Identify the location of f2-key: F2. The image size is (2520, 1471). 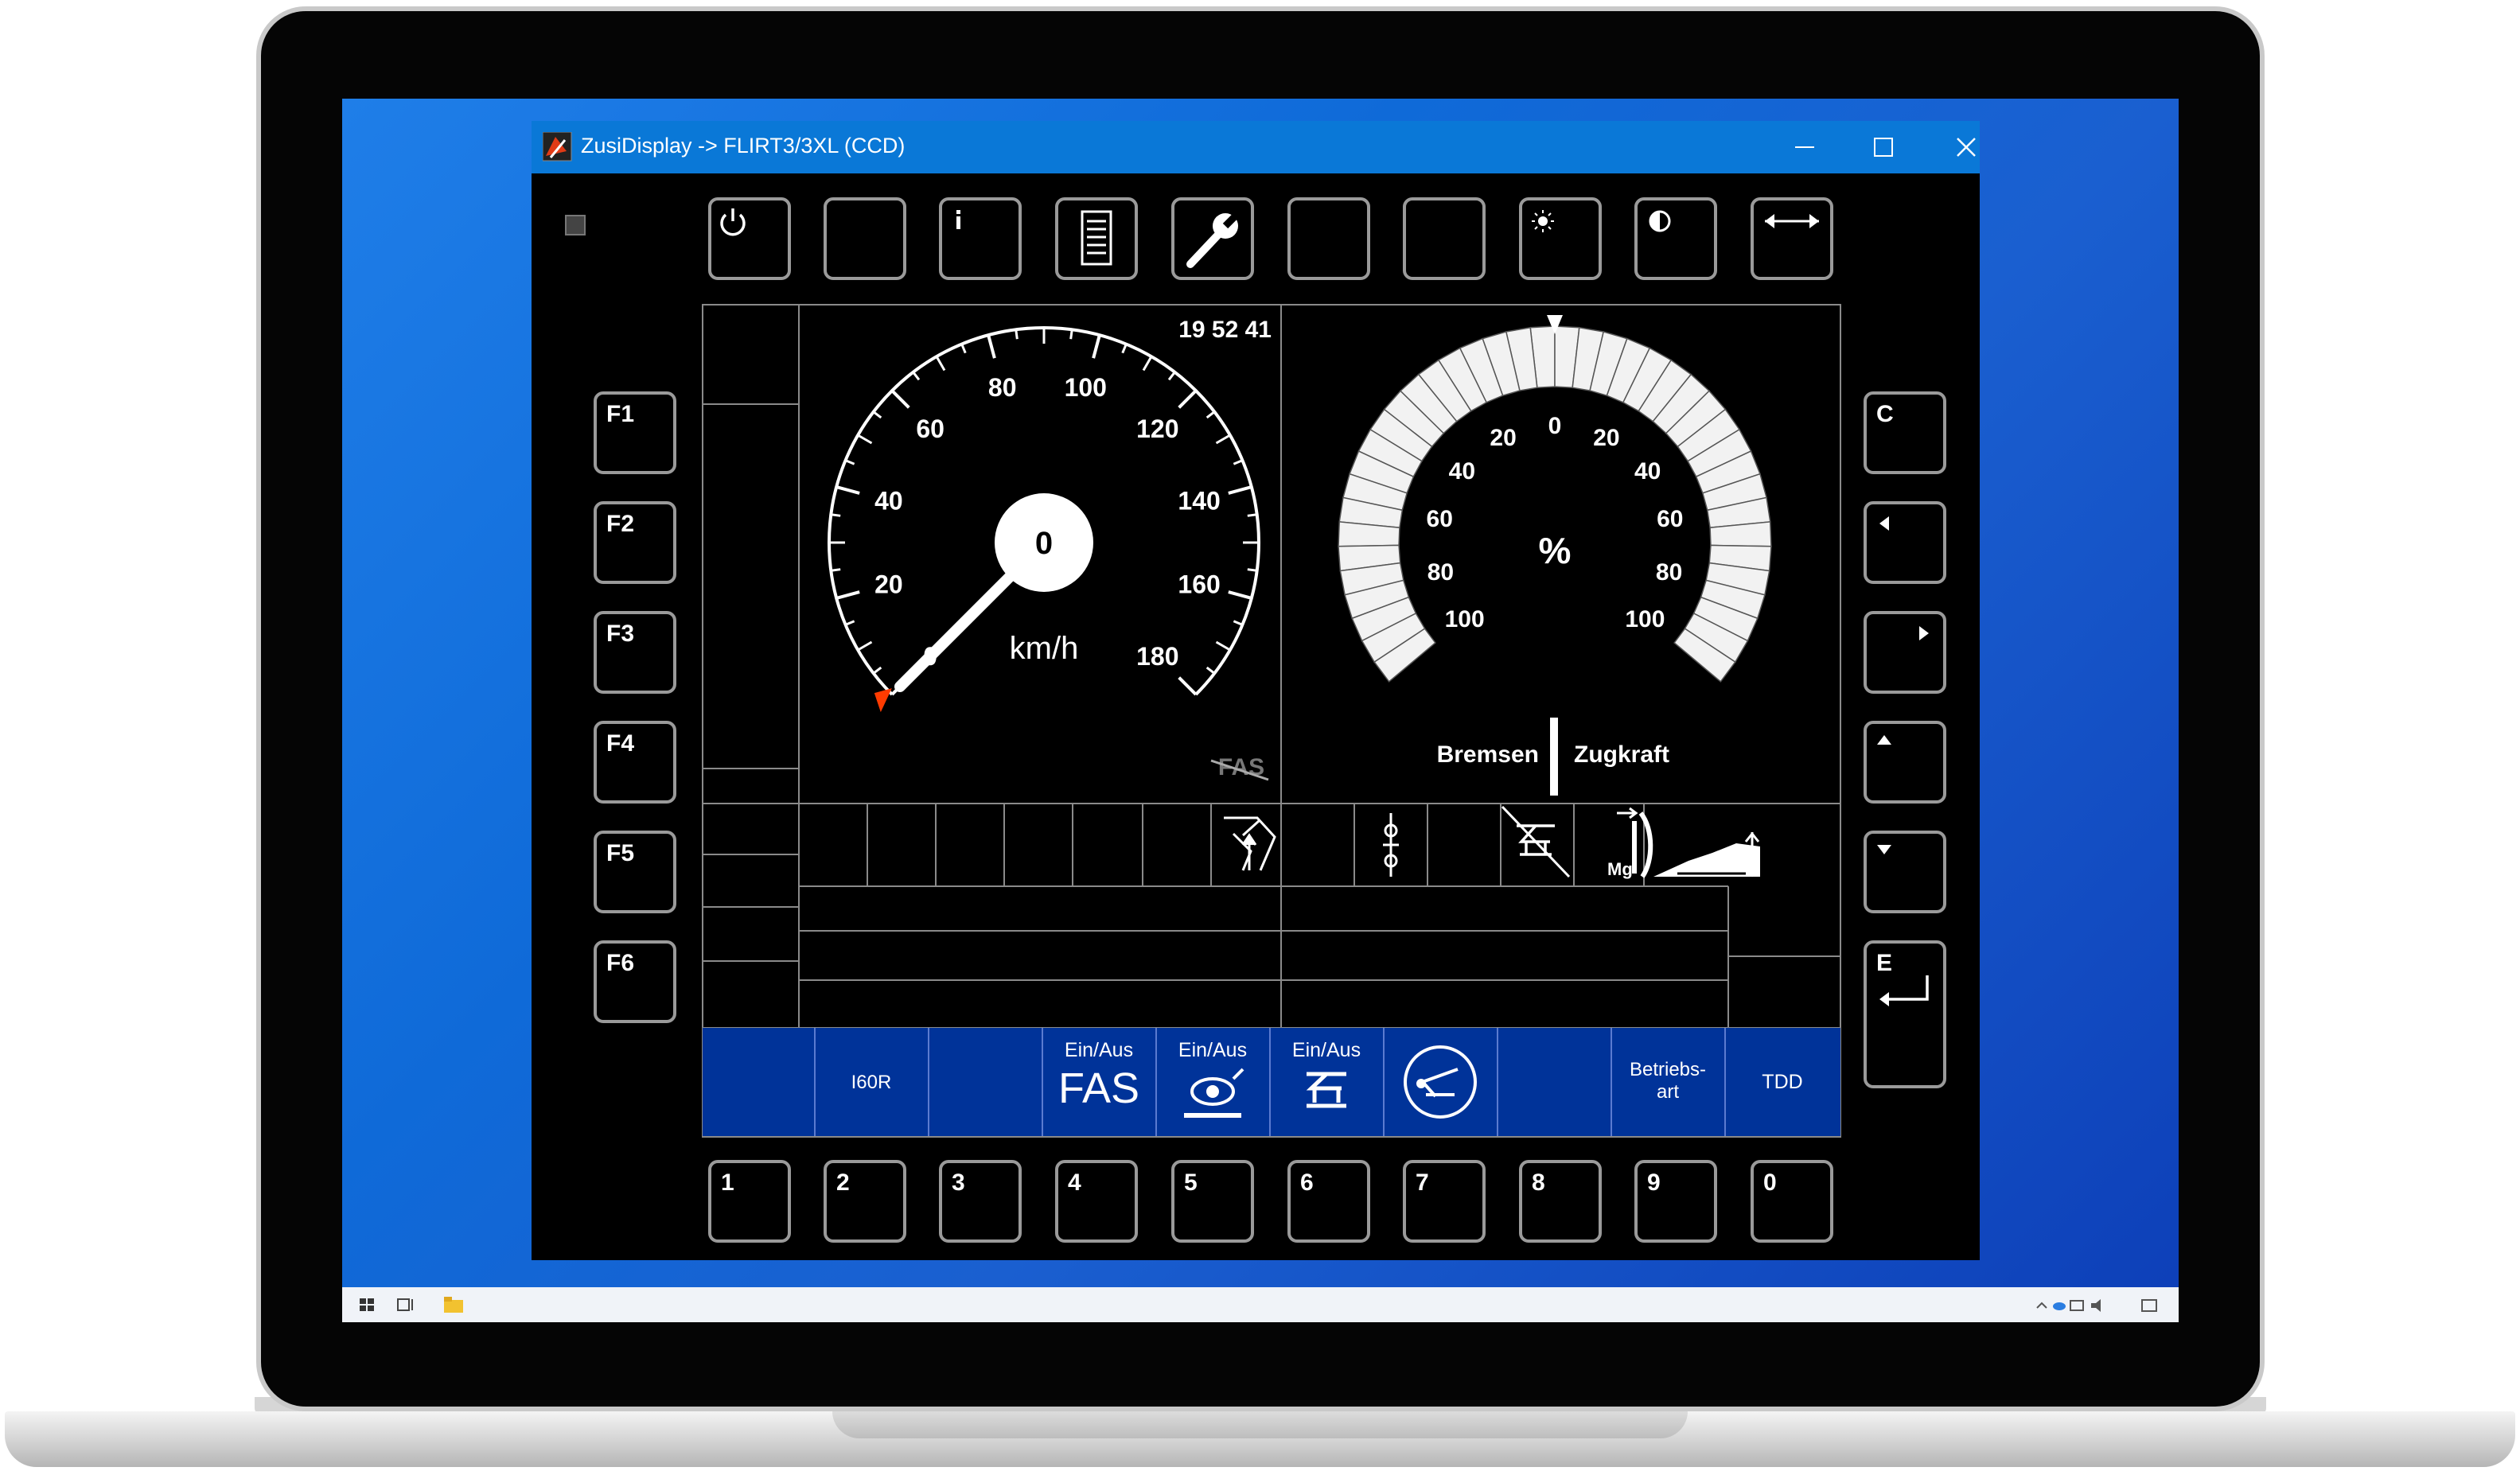
(635, 543).